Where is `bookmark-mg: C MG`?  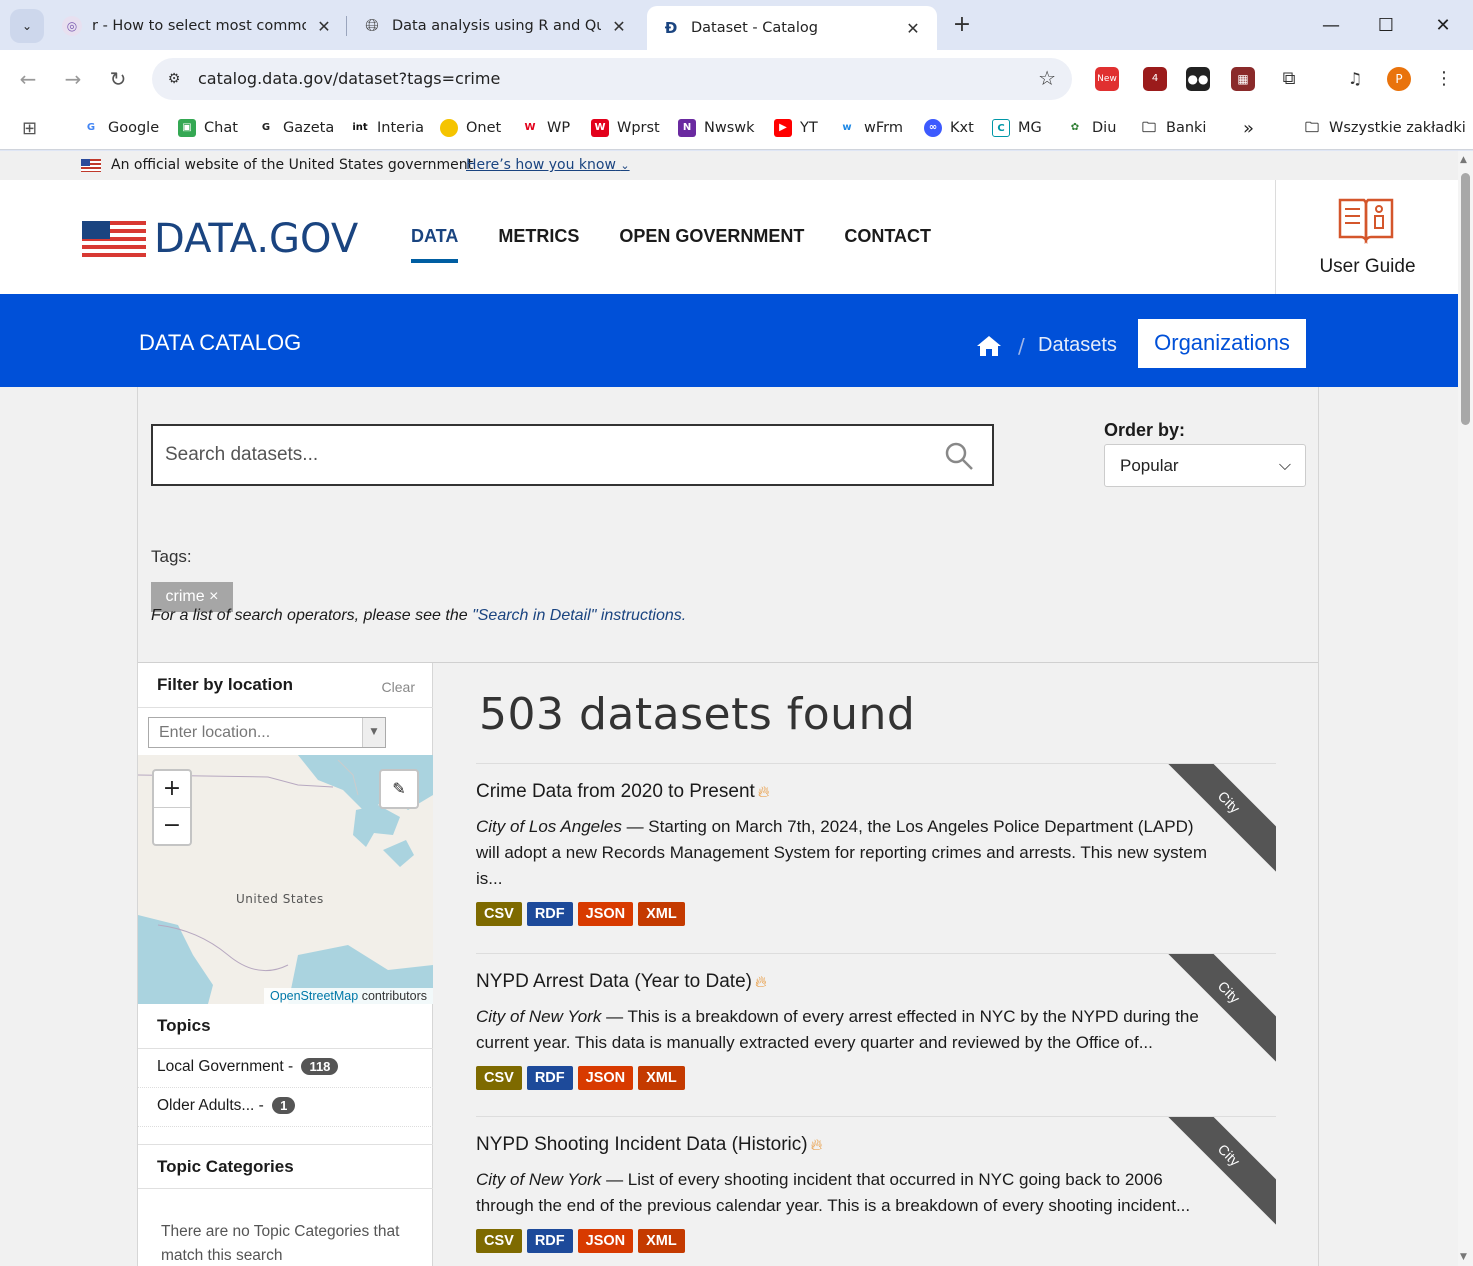
bookmark-mg: C MG is located at coordinates (1017, 128).